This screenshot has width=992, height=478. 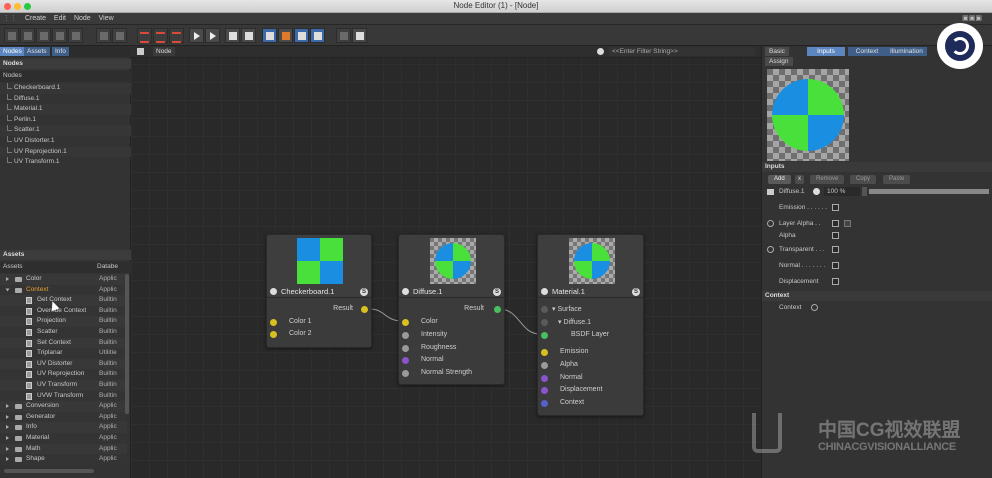 I want to click on preview-icon, so click(x=269, y=35).